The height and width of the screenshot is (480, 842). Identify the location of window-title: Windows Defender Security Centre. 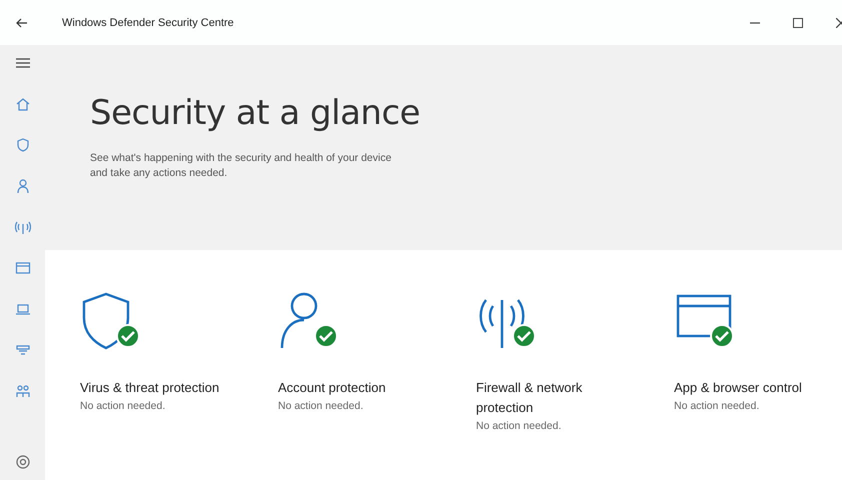
(148, 22).